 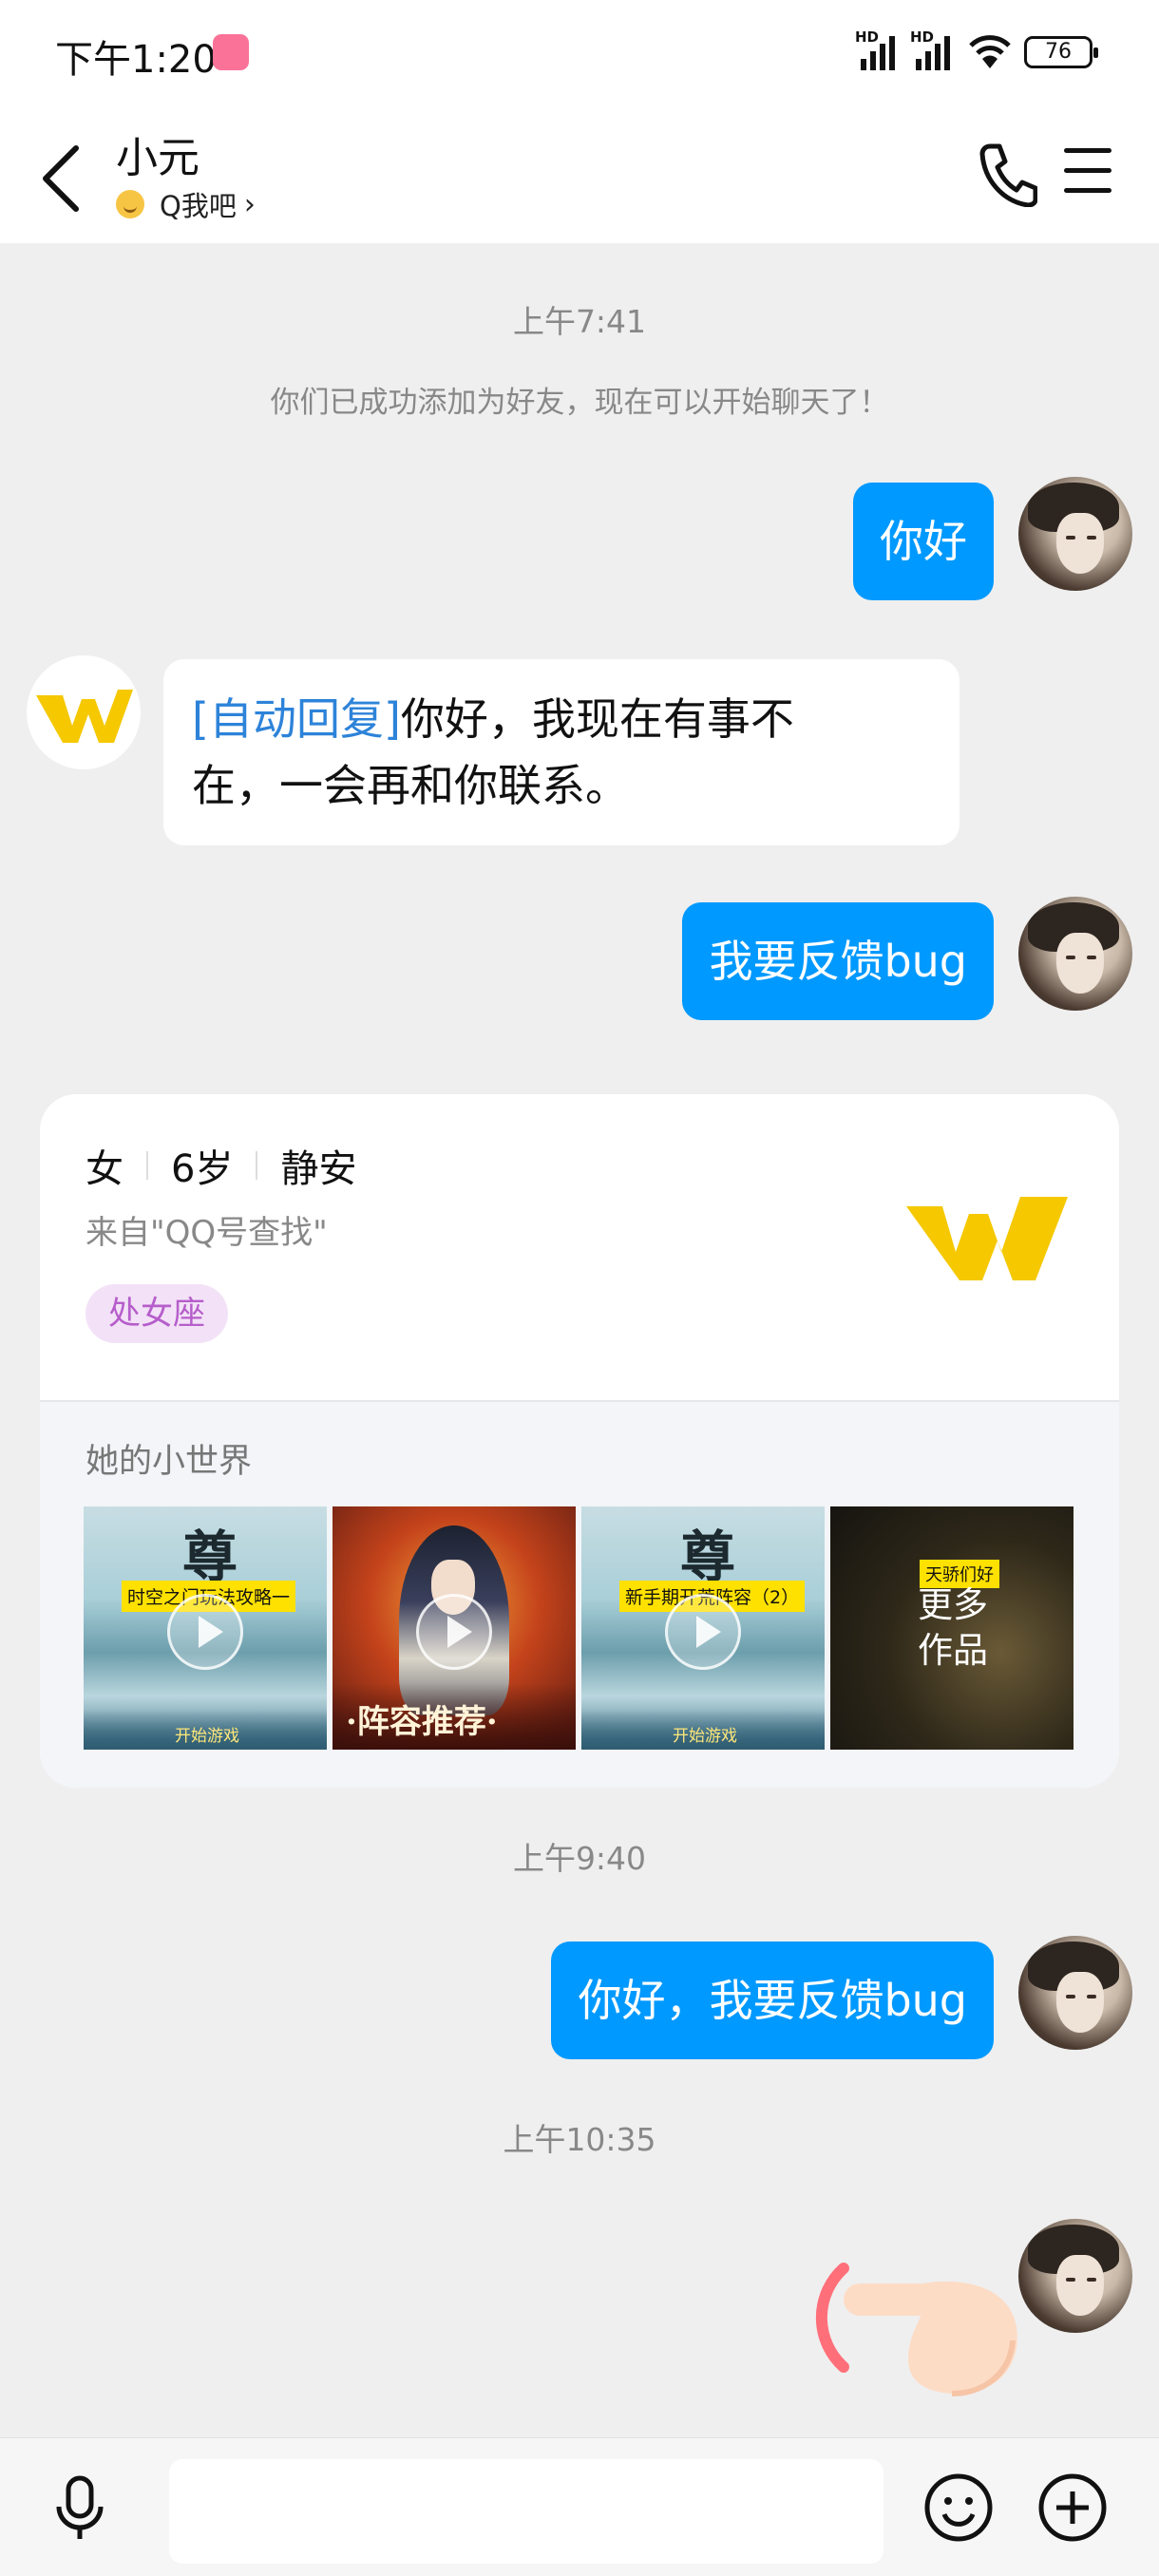 What do you see at coordinates (157, 1313) in the screenshot?
I see `zodiac-tag: 处女座` at bounding box center [157, 1313].